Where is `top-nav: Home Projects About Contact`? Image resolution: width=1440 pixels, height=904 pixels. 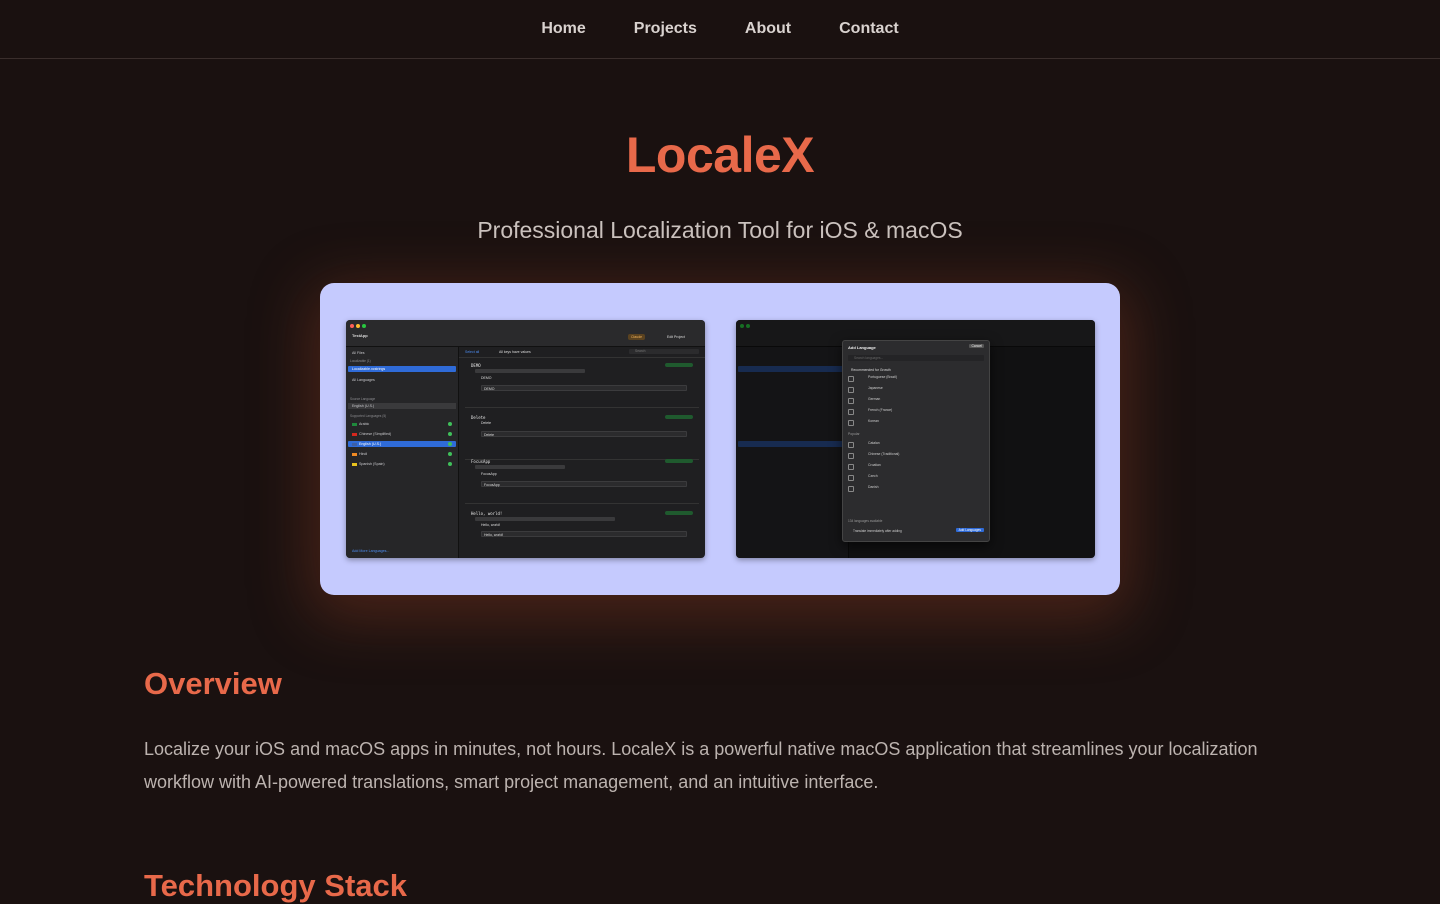 top-nav: Home Projects About Contact is located at coordinates (720, 29).